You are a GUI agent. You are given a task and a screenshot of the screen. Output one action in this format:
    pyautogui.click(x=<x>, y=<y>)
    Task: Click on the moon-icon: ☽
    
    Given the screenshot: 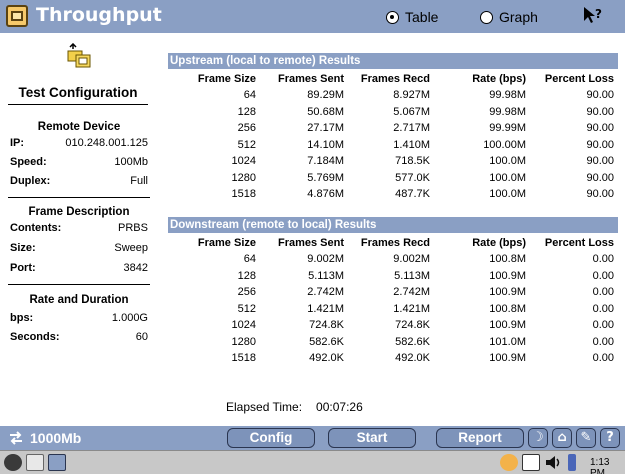 What is the action you would take?
    pyautogui.click(x=538, y=438)
    